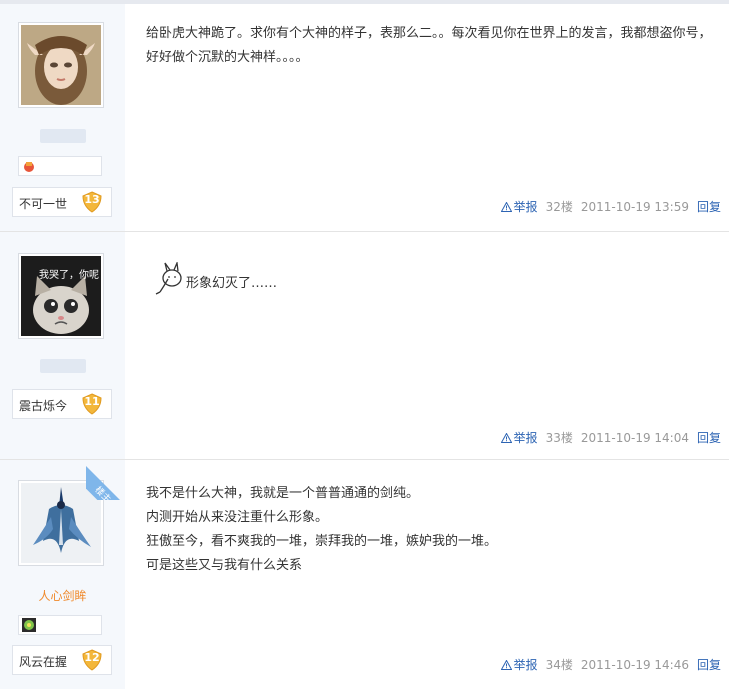  I want to click on level-number: 12, so click(92, 657).